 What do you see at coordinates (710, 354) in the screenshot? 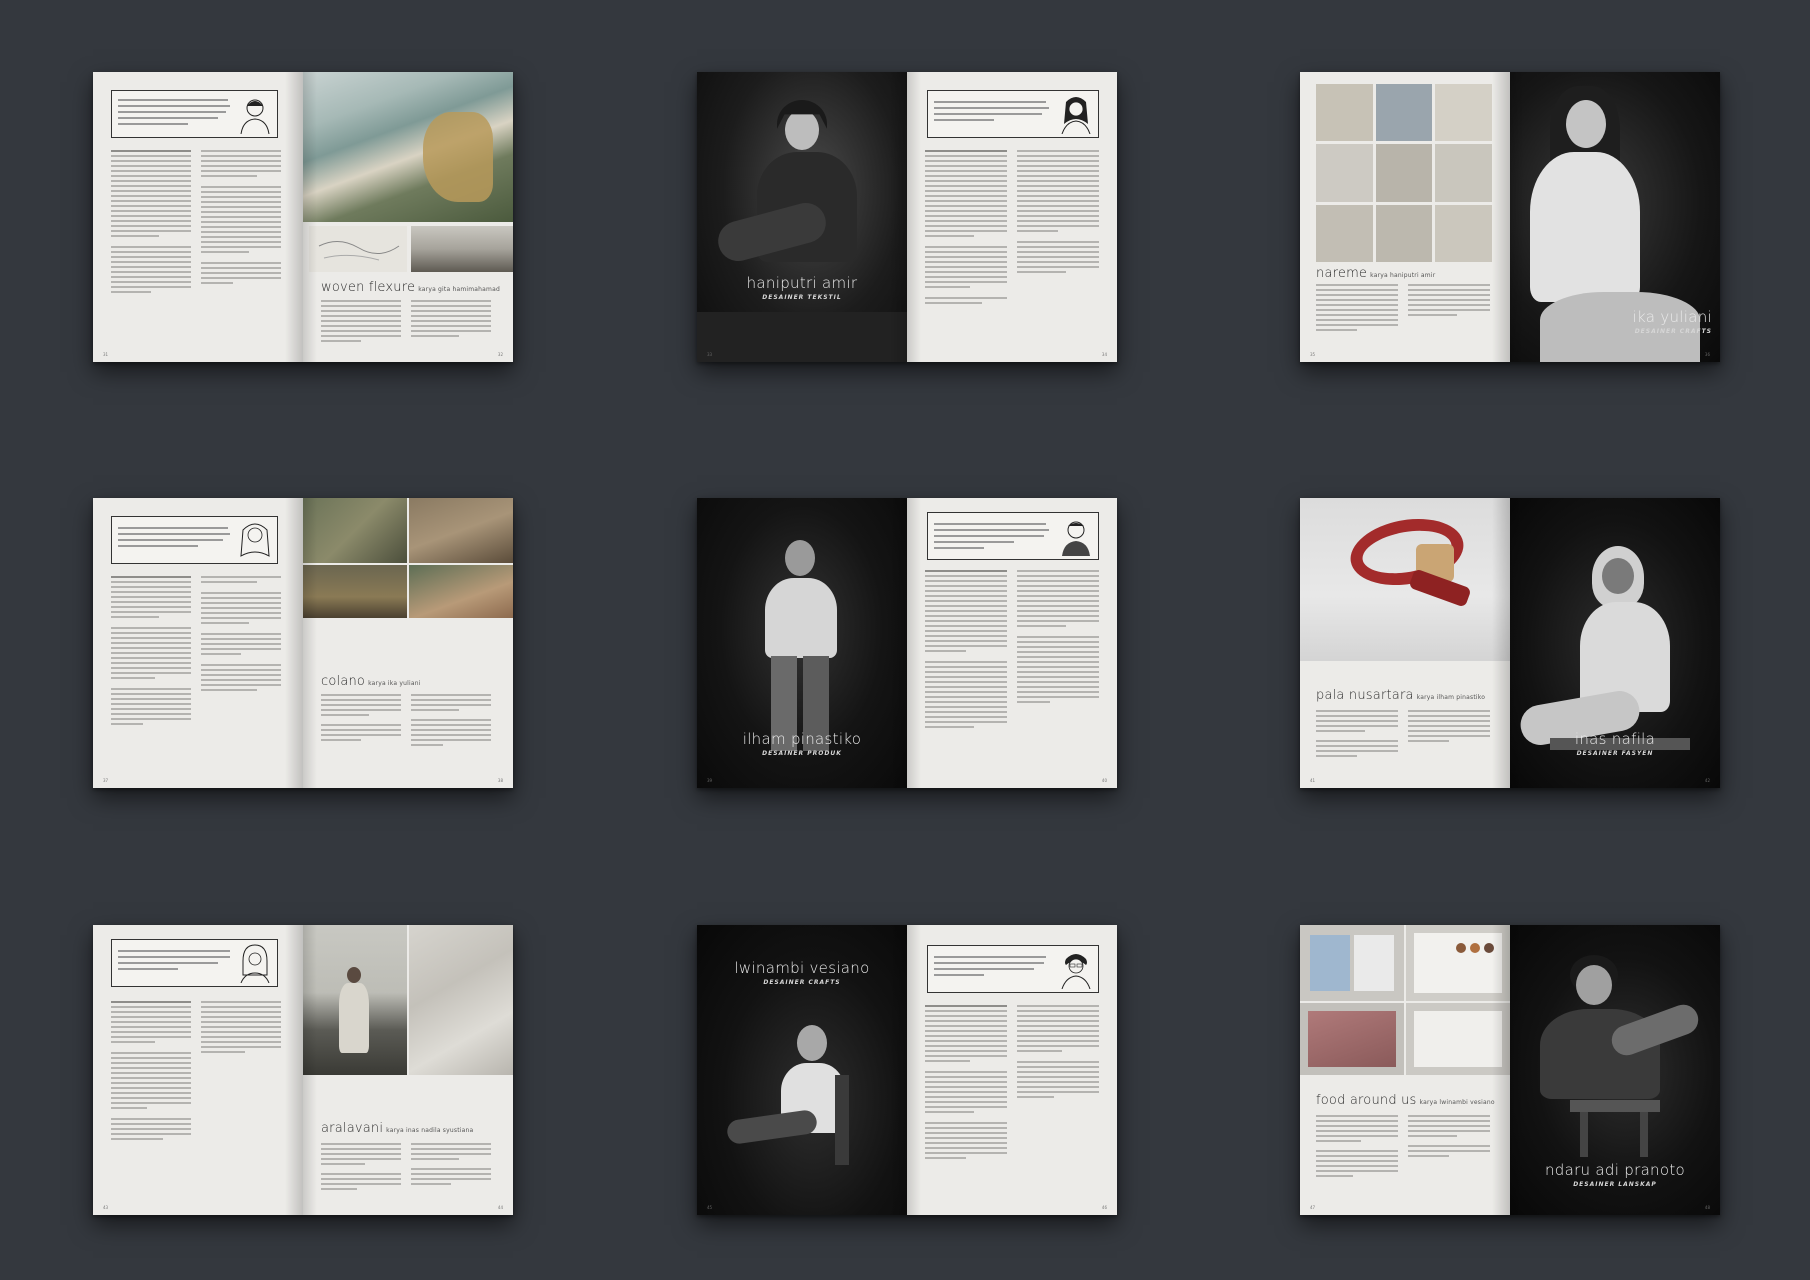
I see `page-number: 33` at bounding box center [710, 354].